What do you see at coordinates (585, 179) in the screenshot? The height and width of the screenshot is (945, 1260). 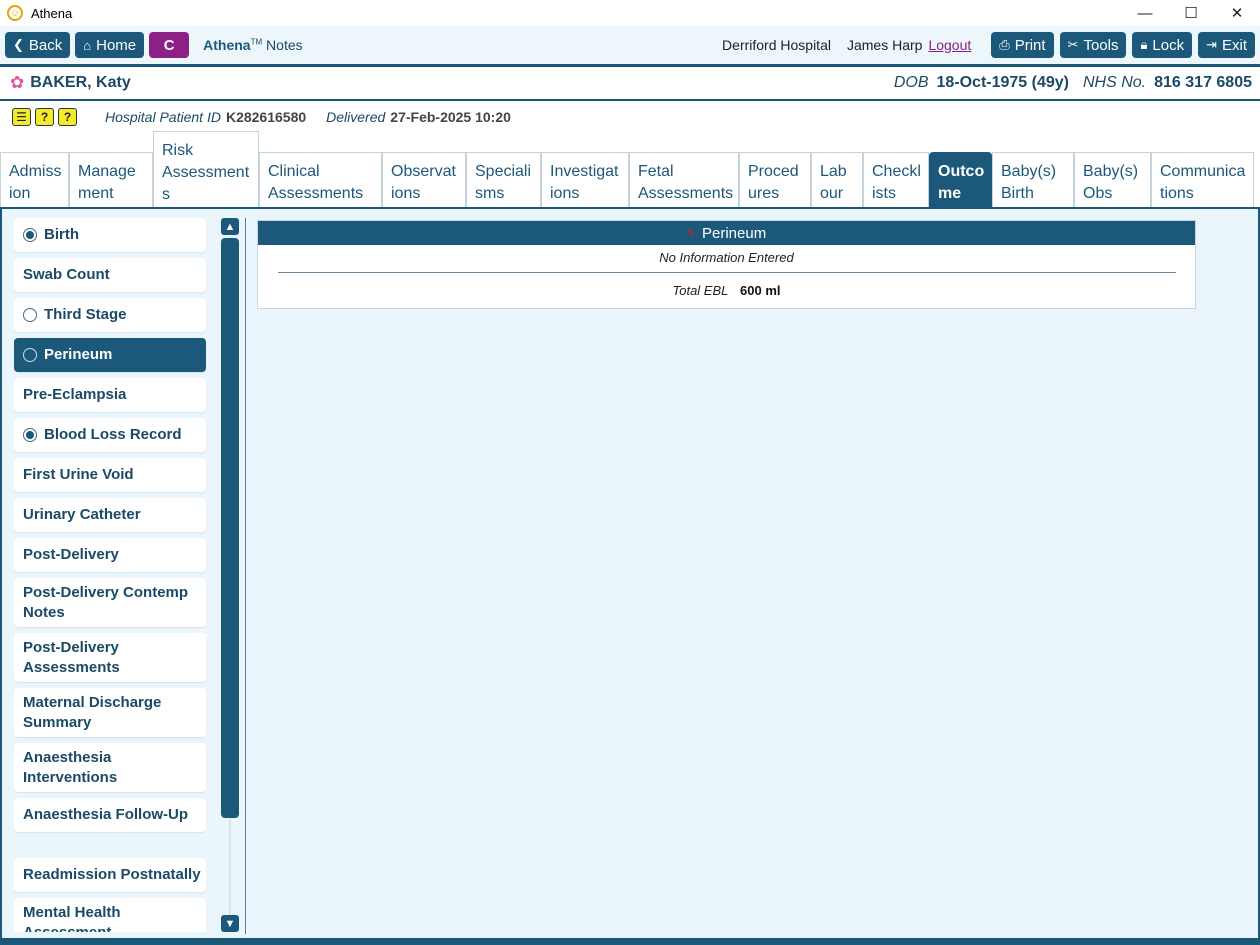 I see `tab-investigations: Investigat ions` at bounding box center [585, 179].